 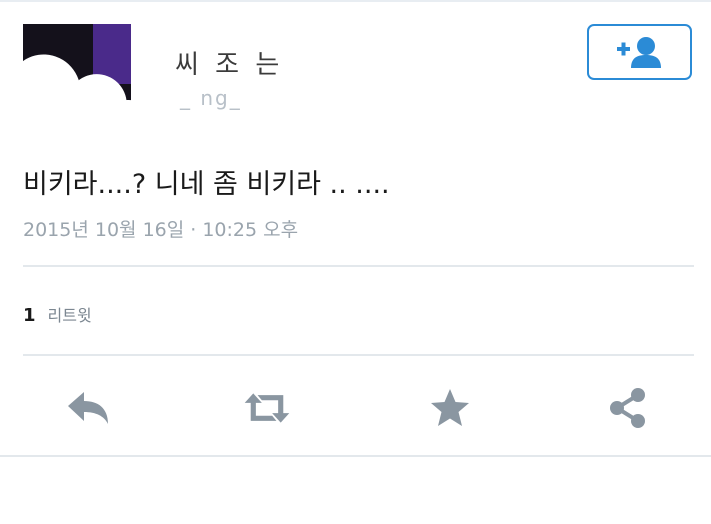 What do you see at coordinates (160, 228) in the screenshot?
I see `tweet-timestamp: 2015년 10월 16일 · 10:25 오후` at bounding box center [160, 228].